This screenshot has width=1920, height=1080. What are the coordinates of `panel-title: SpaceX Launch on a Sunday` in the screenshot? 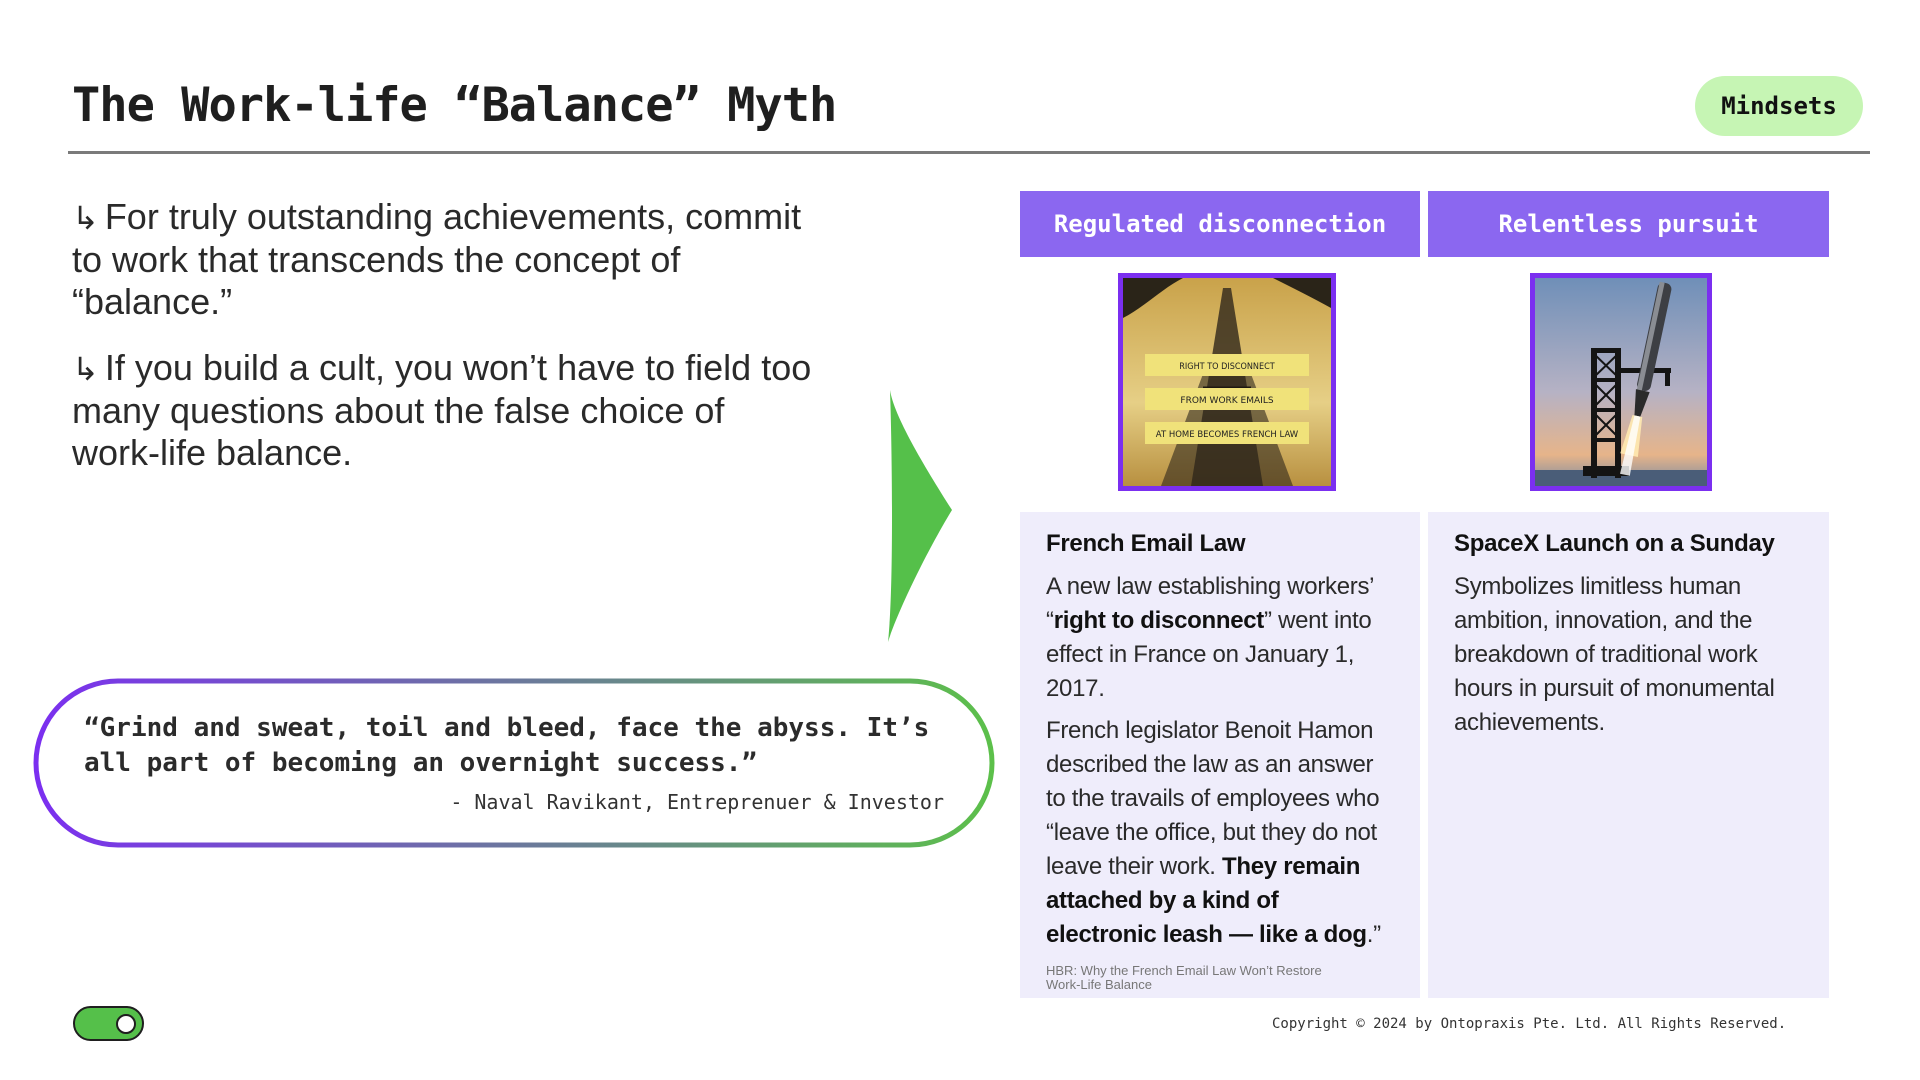 It's located at (1614, 543).